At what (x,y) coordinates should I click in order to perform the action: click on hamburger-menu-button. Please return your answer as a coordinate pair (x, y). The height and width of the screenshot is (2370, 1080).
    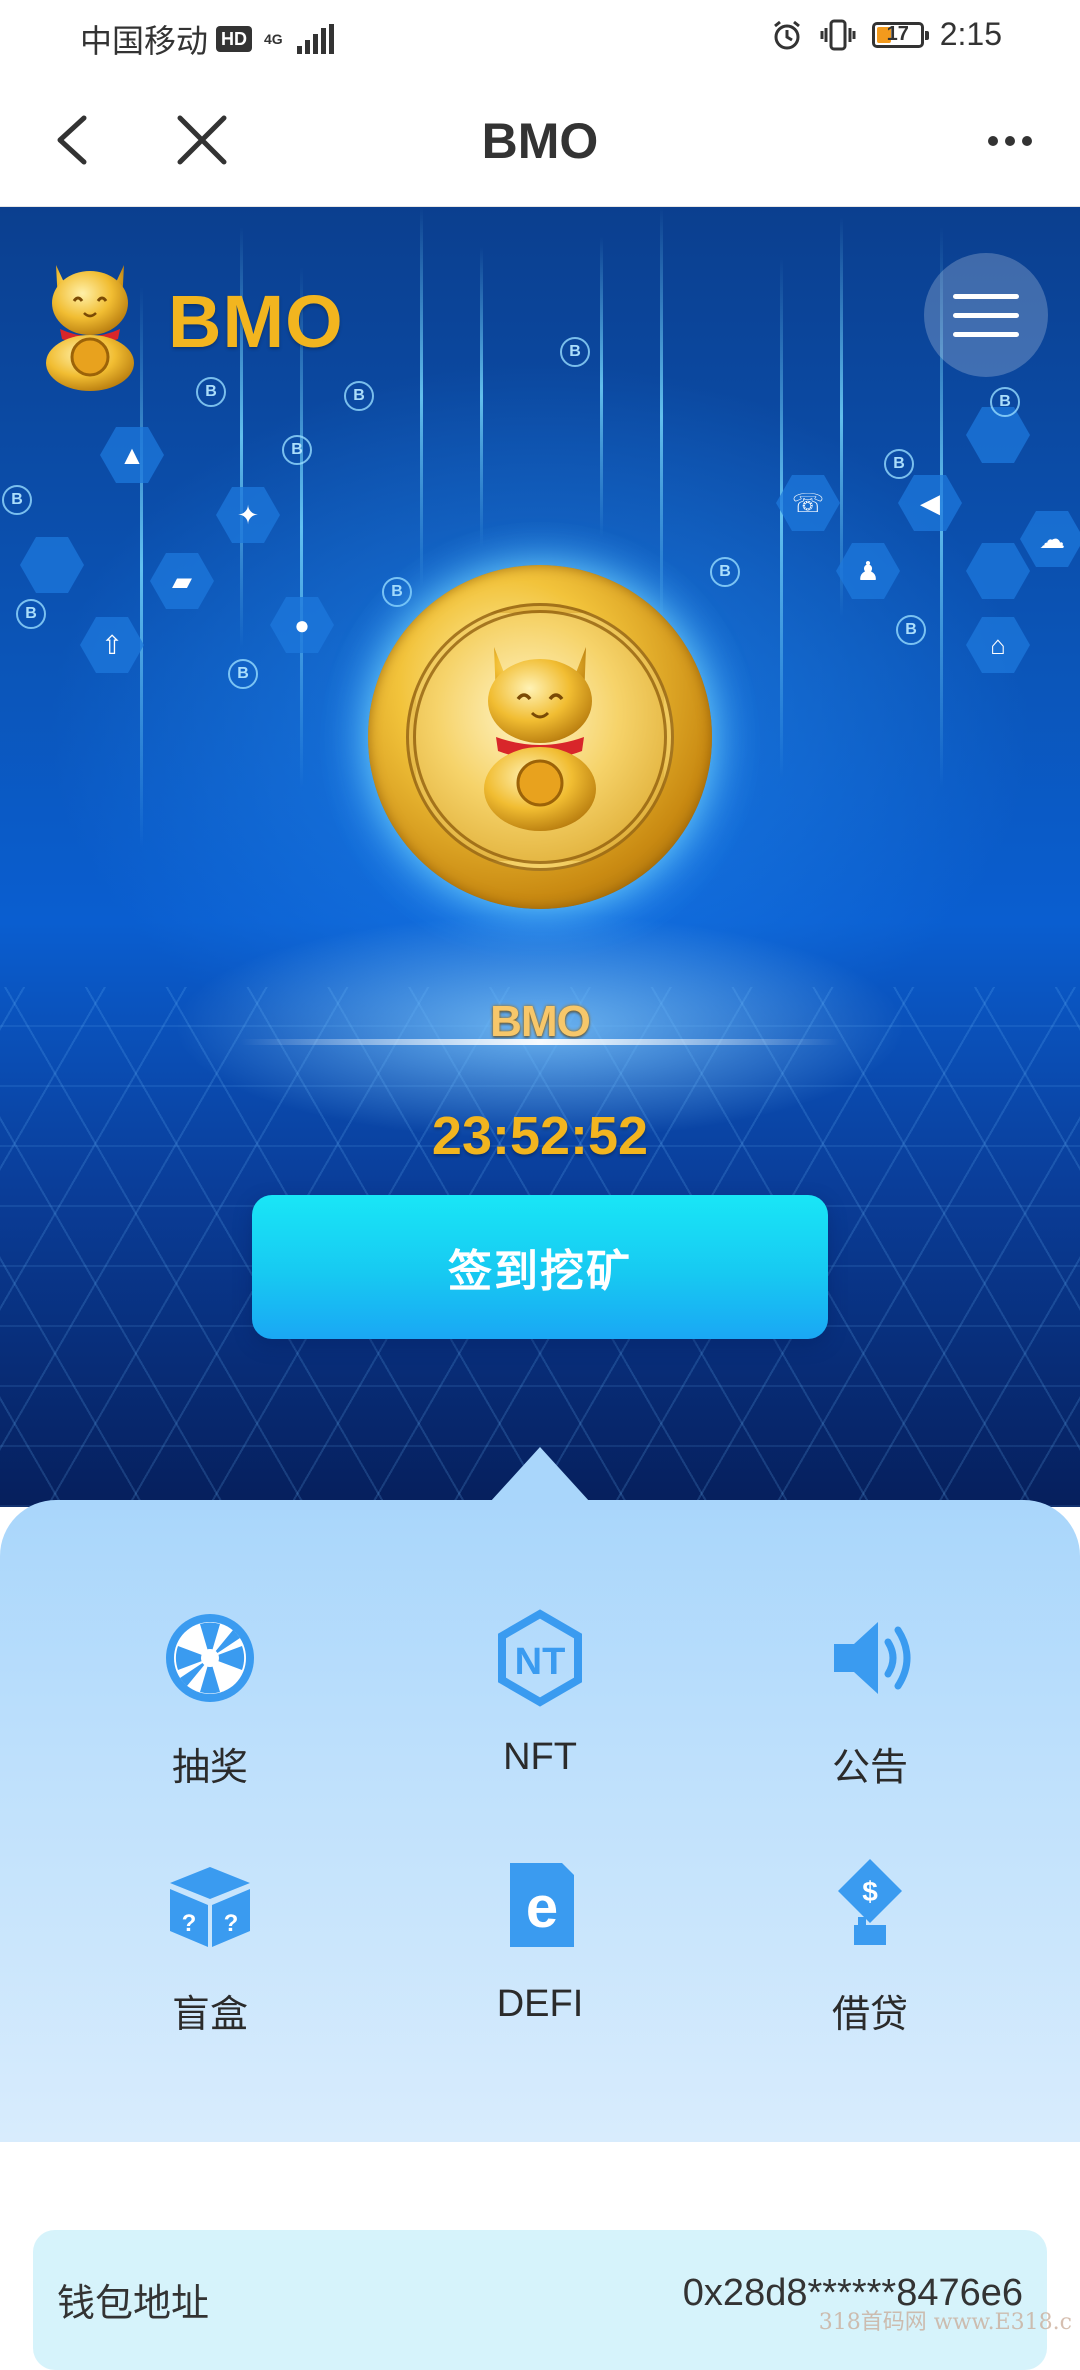
    Looking at the image, I should click on (986, 315).